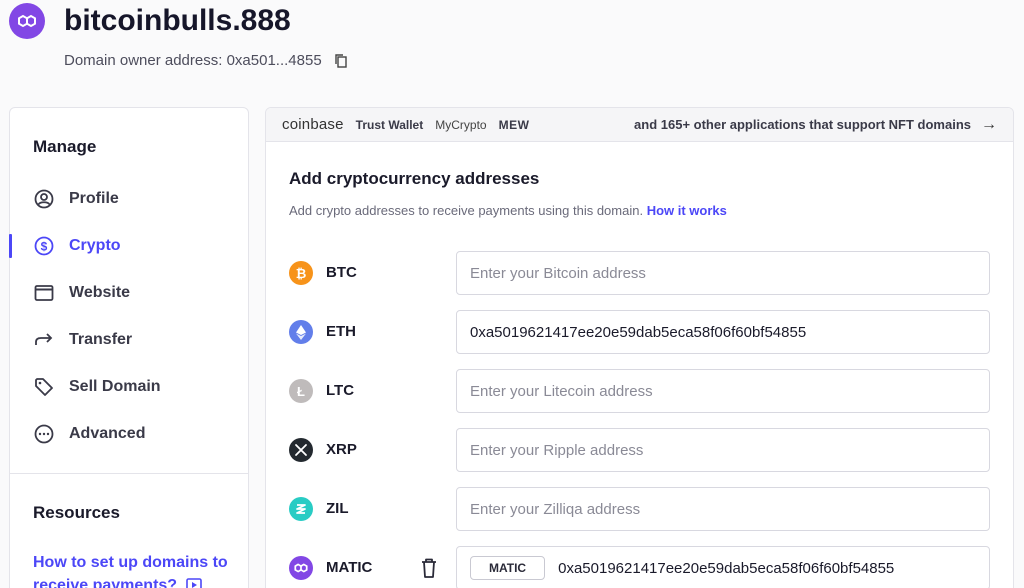 This screenshot has width=1024, height=588. Describe the element at coordinates (44, 434) in the screenshot. I see `more-horizontal-icon` at that location.